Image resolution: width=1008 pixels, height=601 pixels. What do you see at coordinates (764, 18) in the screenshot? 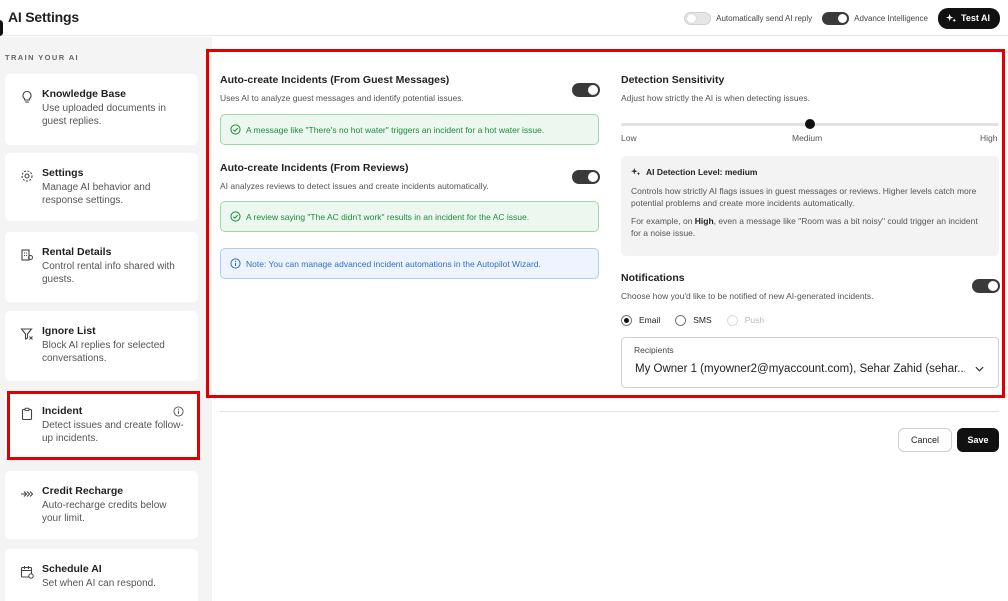
I see `auto-send-label: Automatically send AI reply` at bounding box center [764, 18].